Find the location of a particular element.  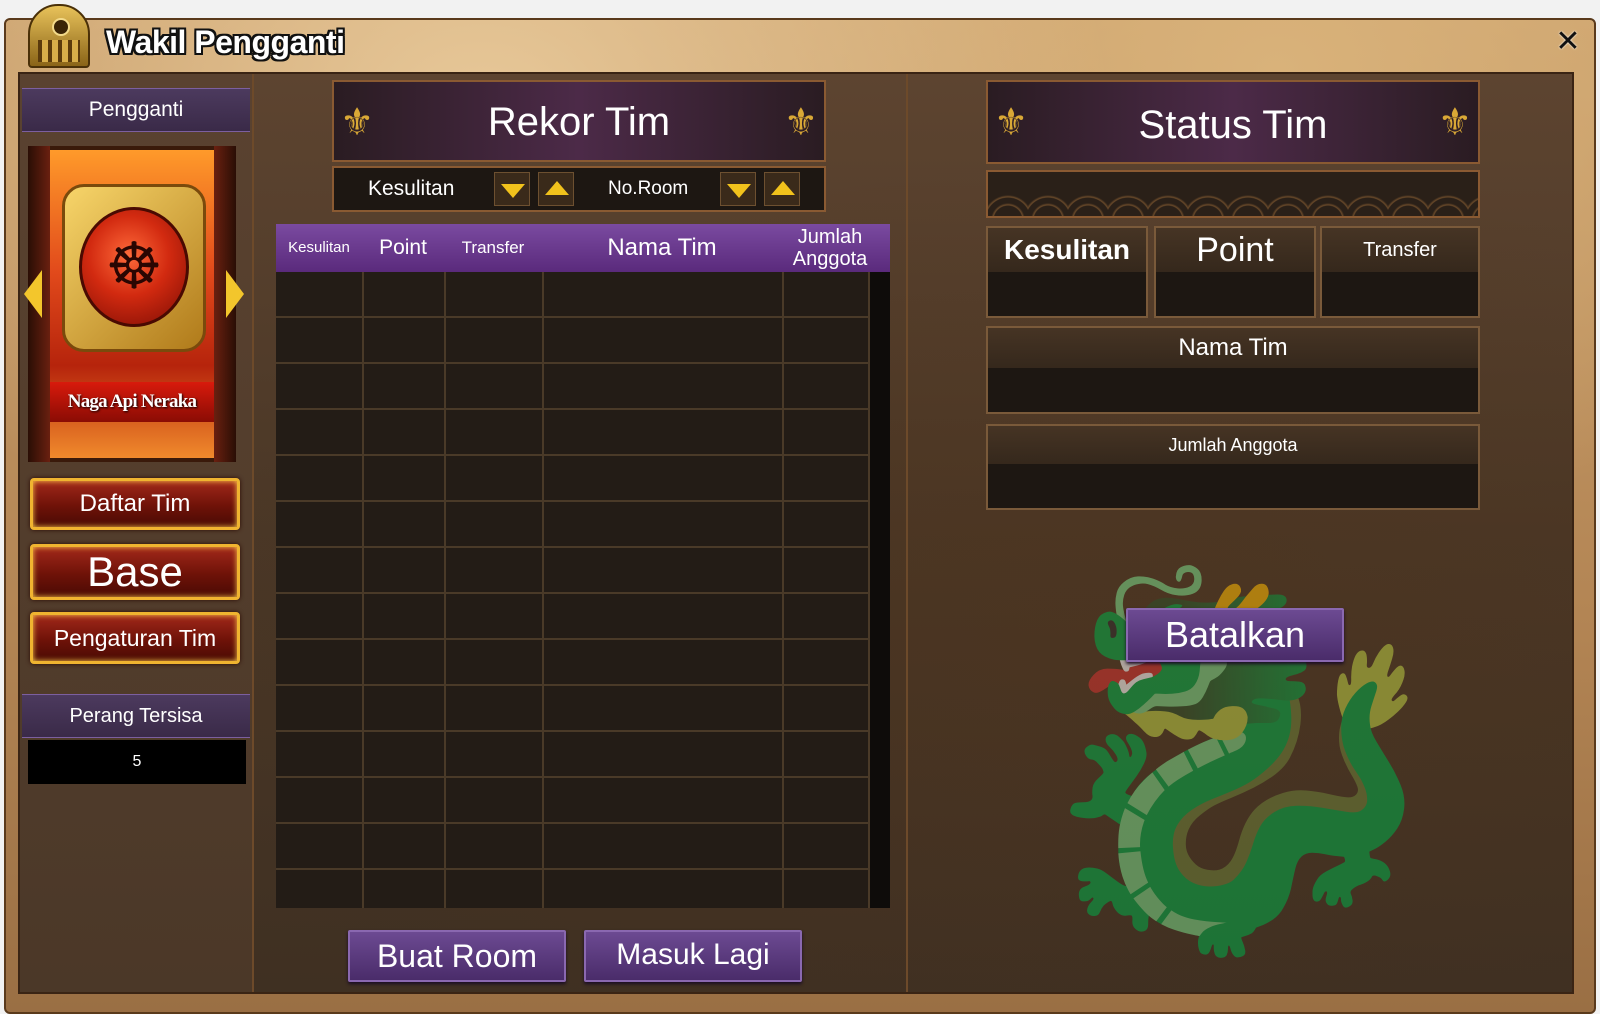

sort-difficulty-asc-button is located at coordinates (556, 189).